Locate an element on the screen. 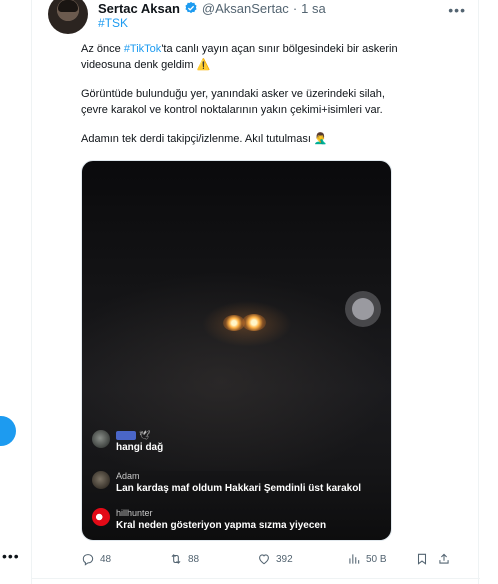  bookmark-icon is located at coordinates (422, 559).